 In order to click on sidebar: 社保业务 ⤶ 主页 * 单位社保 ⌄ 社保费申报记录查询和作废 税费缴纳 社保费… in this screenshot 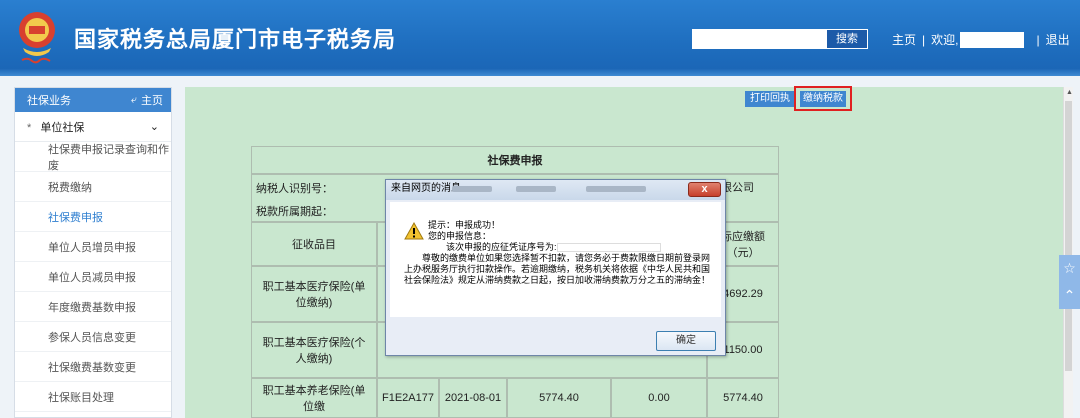, I will do `click(93, 252)`.